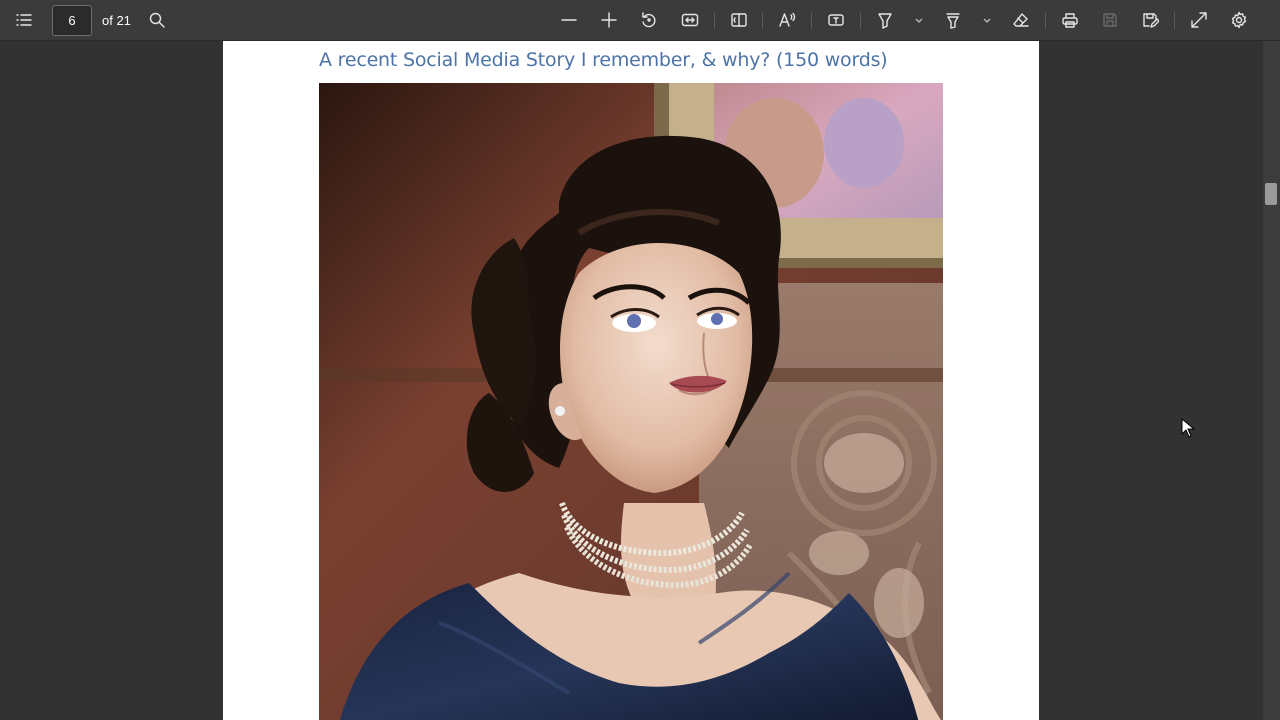  I want to click on search-icon, so click(157, 20).